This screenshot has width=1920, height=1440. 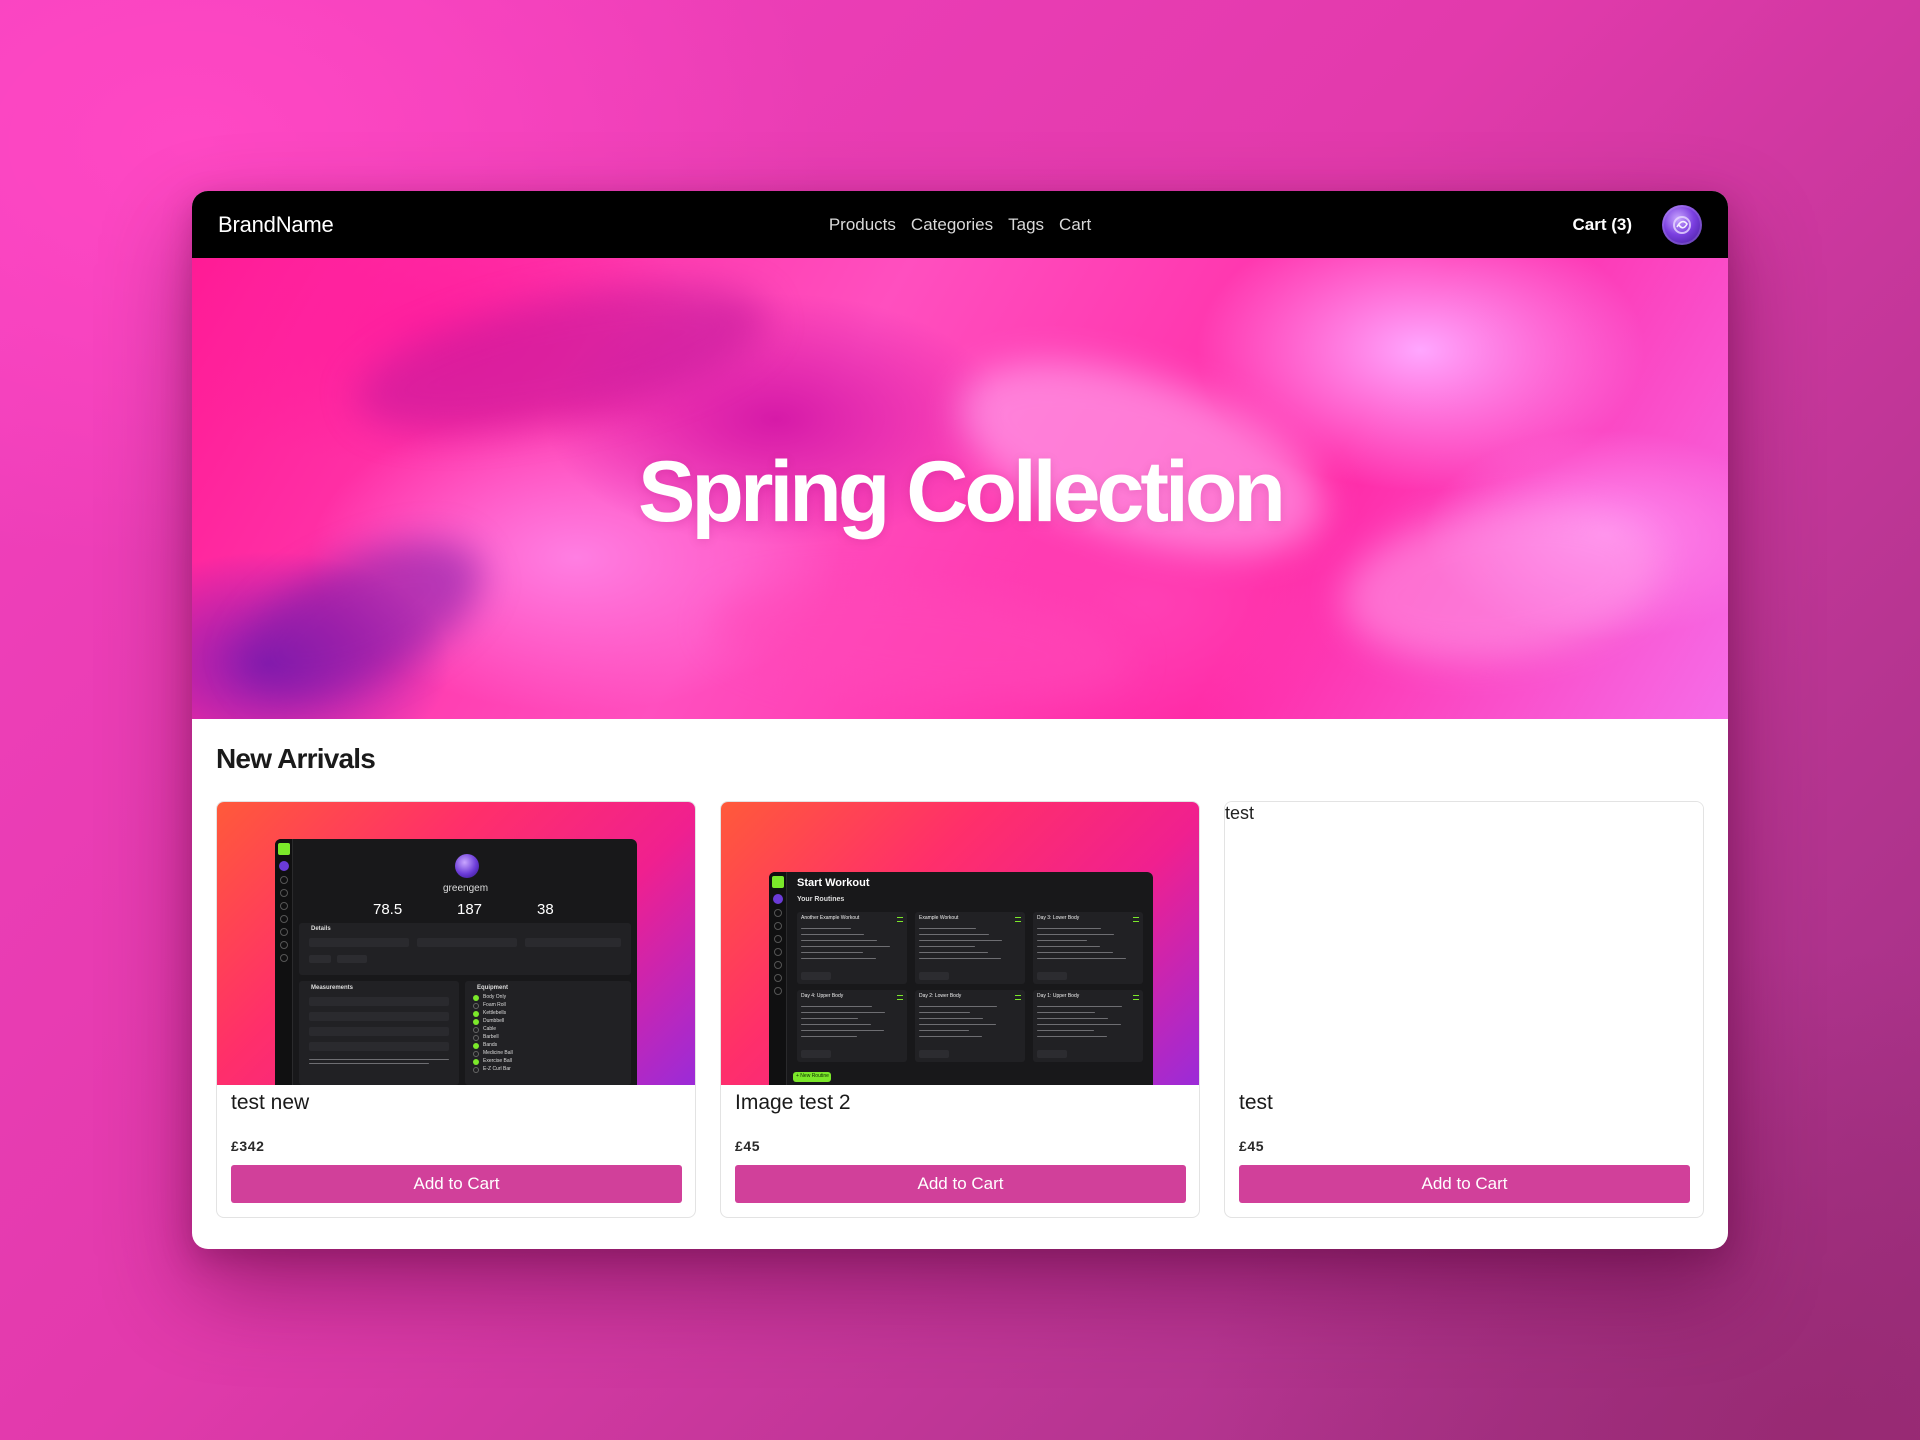 What do you see at coordinates (1464, 1105) in the screenshot?
I see `product-name: test` at bounding box center [1464, 1105].